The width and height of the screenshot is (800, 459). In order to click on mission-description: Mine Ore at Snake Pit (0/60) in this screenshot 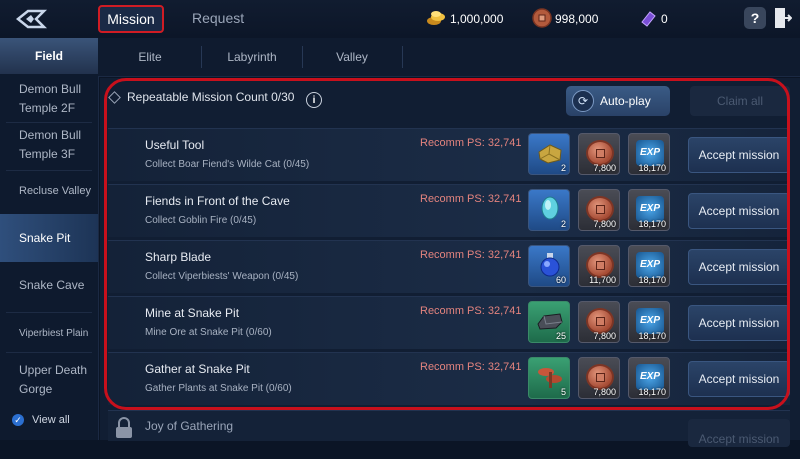, I will do `click(208, 332)`.